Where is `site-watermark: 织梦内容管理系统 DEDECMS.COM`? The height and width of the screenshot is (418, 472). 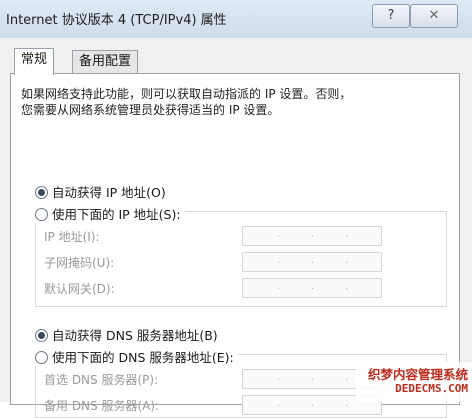
site-watermark: 织梦内容管理系统 DEDECMS.COM is located at coordinates (414, 382).